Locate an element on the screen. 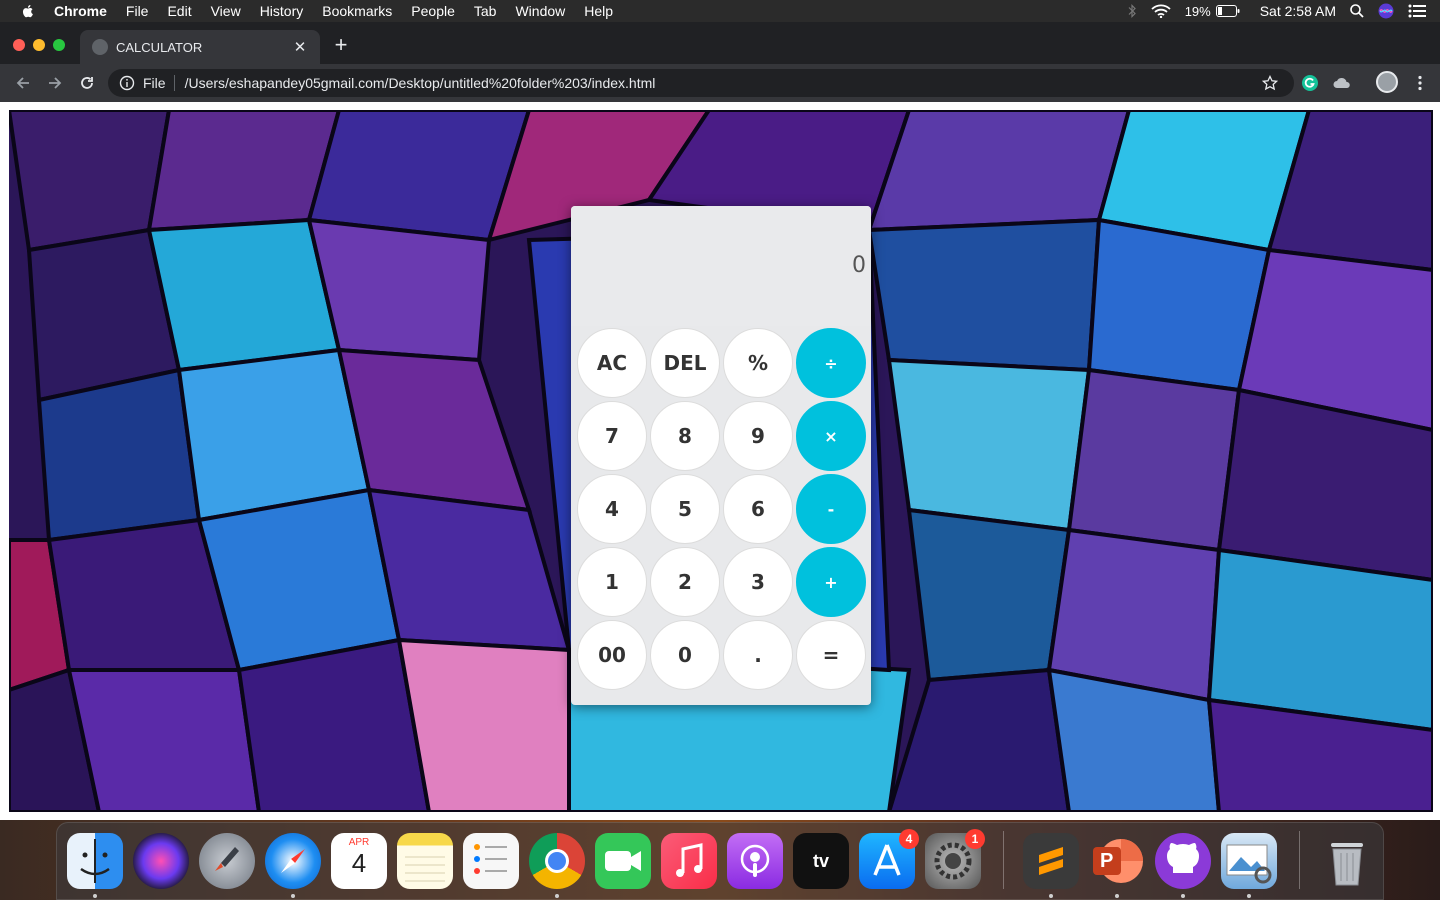 This screenshot has height=900, width=1440. github-desktop-running-indicator is located at coordinates (1183, 896).